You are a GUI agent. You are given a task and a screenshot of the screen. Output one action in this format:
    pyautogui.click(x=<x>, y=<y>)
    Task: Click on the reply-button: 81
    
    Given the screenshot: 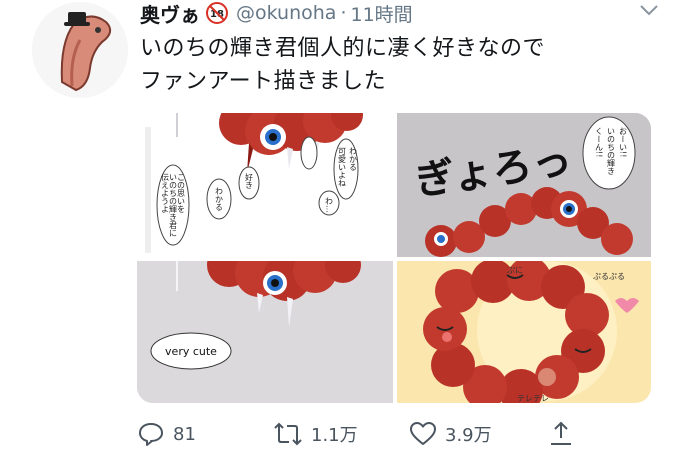 What is the action you would take?
    pyautogui.click(x=166, y=434)
    